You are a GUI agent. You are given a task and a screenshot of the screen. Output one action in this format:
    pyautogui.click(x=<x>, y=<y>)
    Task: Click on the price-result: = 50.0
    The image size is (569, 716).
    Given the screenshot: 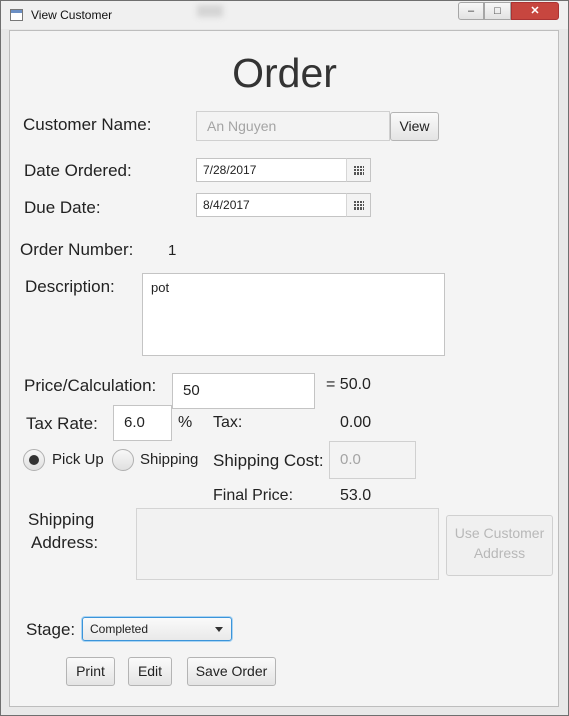 What is the action you would take?
    pyautogui.click(x=348, y=384)
    